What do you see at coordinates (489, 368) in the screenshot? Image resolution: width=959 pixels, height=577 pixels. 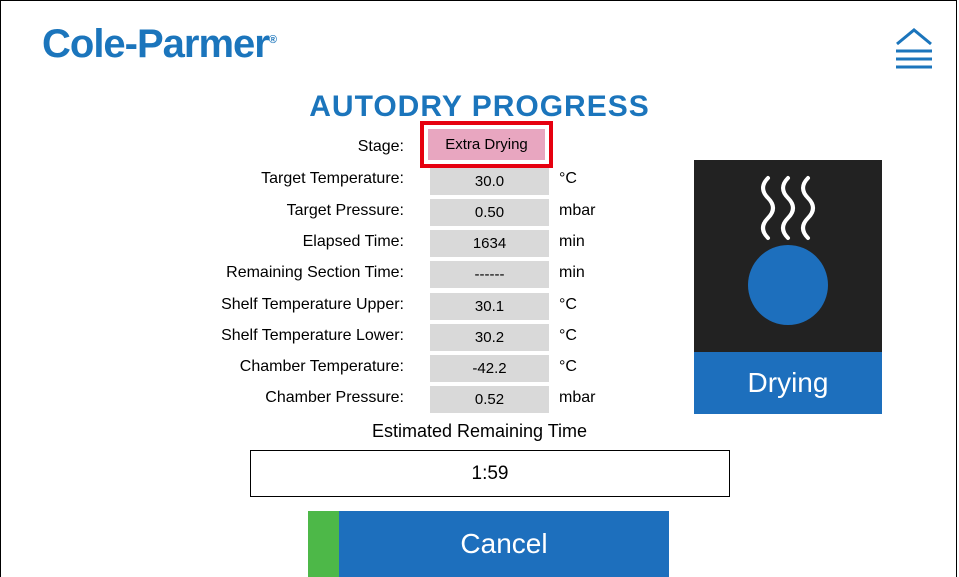 I see `row-value: -42.2` at bounding box center [489, 368].